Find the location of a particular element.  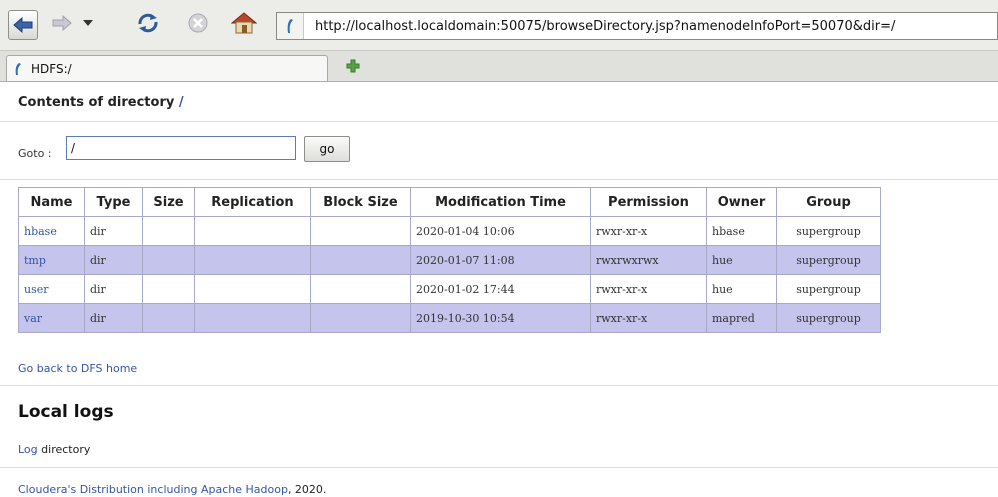

back-button is located at coordinates (23, 25).